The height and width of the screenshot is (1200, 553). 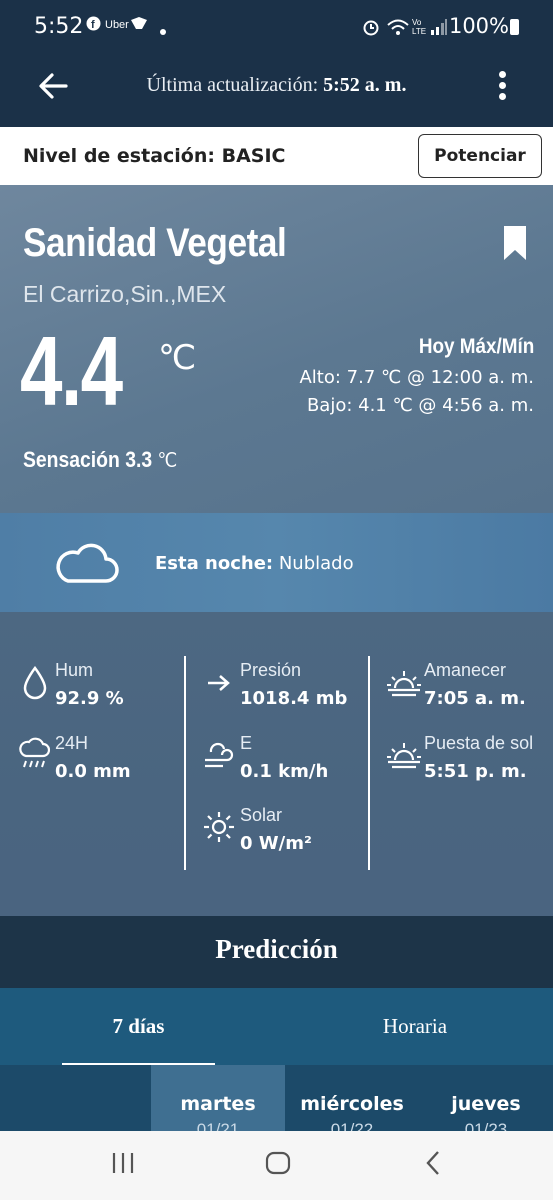 I want to click on app-icon, so click(x=139, y=24).